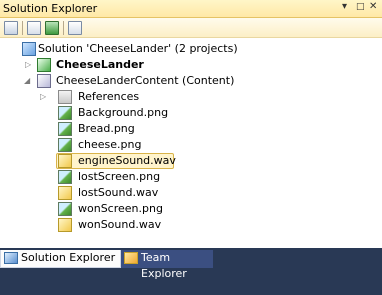 This screenshot has width=382, height=295. What do you see at coordinates (65, 97) in the screenshot?
I see `references-icon` at bounding box center [65, 97].